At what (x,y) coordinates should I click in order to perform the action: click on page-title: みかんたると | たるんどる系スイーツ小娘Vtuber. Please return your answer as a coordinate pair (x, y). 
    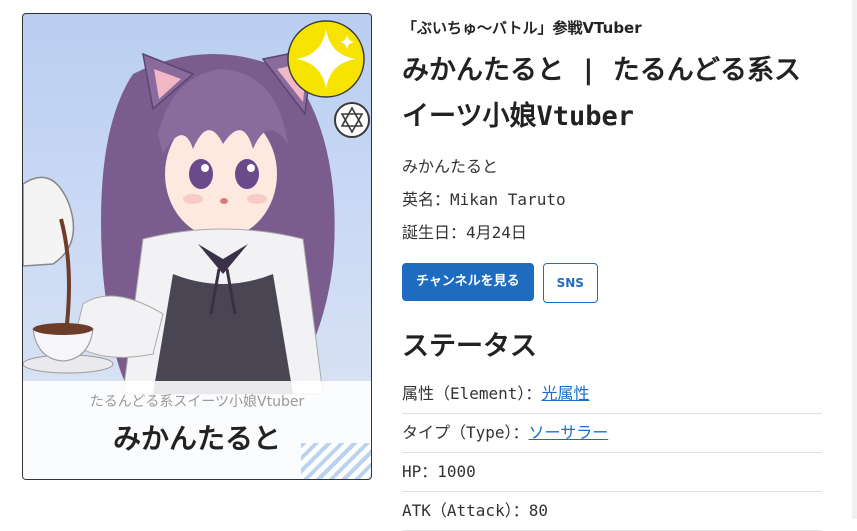
    Looking at the image, I should click on (601, 93).